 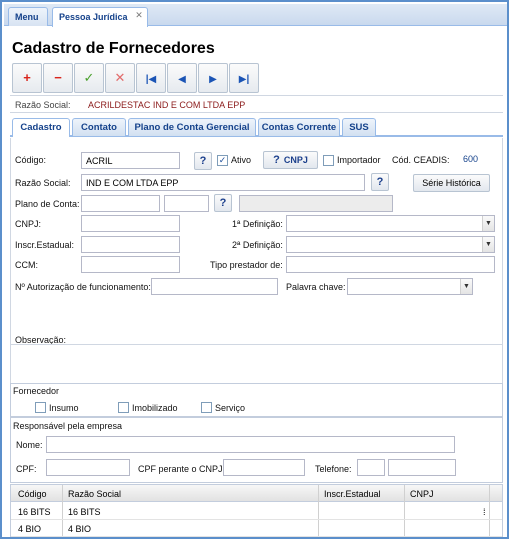 I want to click on plano-conta-help-button: ?, so click(x=223, y=203).